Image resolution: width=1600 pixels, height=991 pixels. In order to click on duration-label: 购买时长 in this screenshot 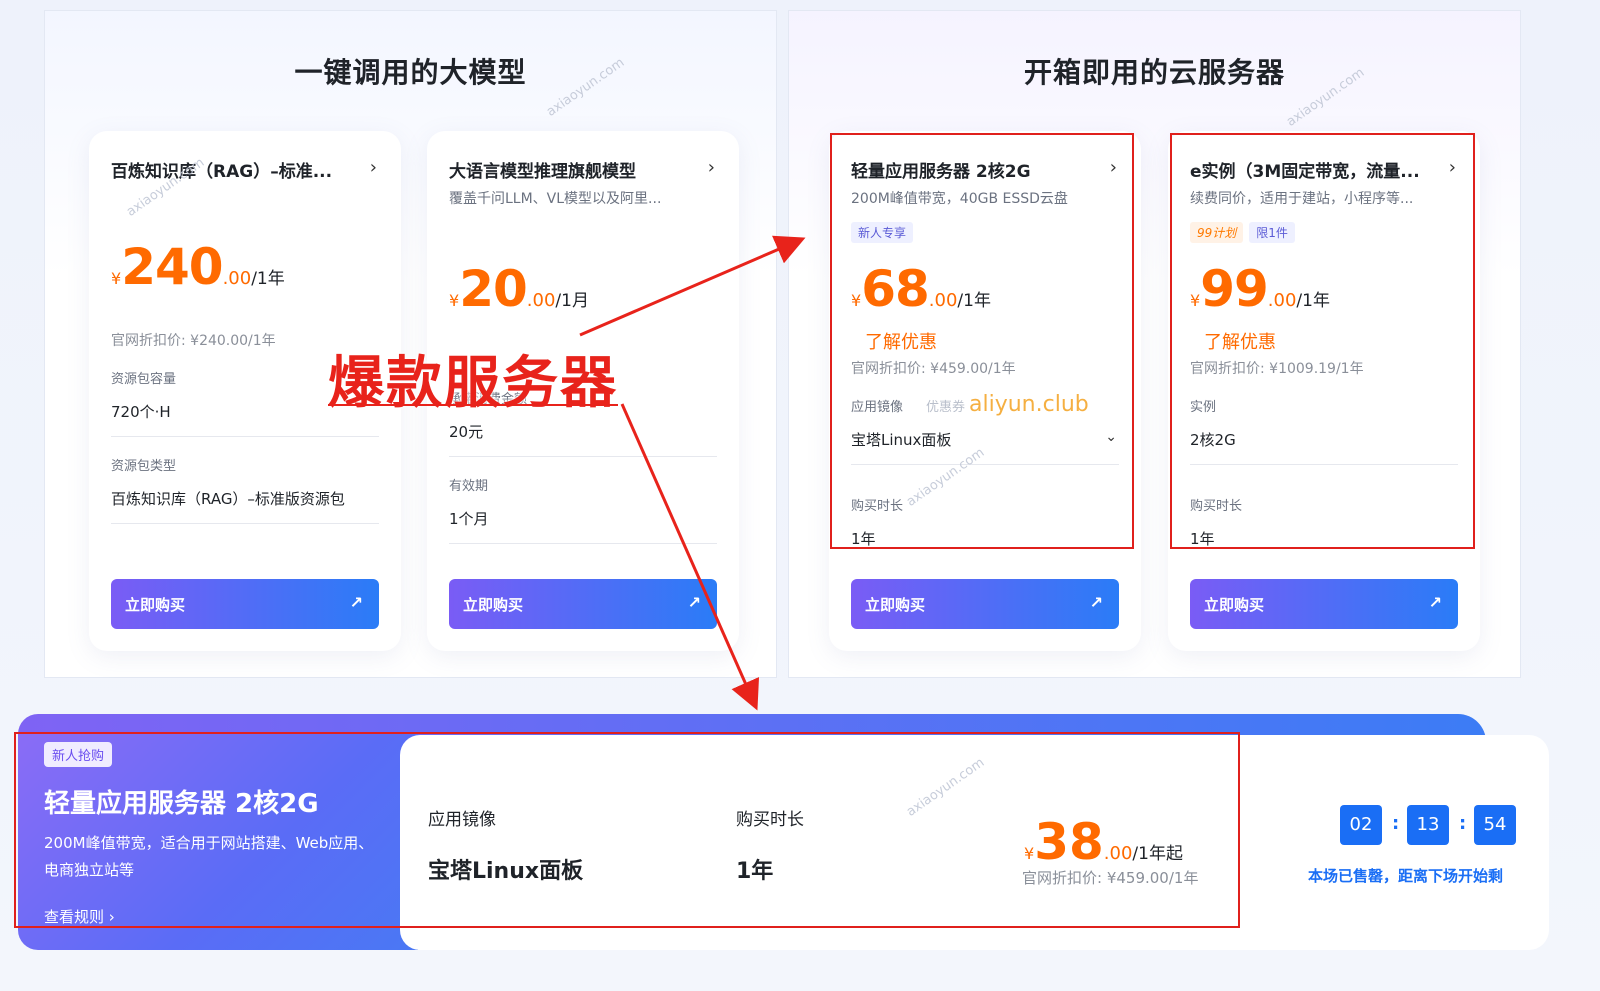, I will do `click(770, 820)`.